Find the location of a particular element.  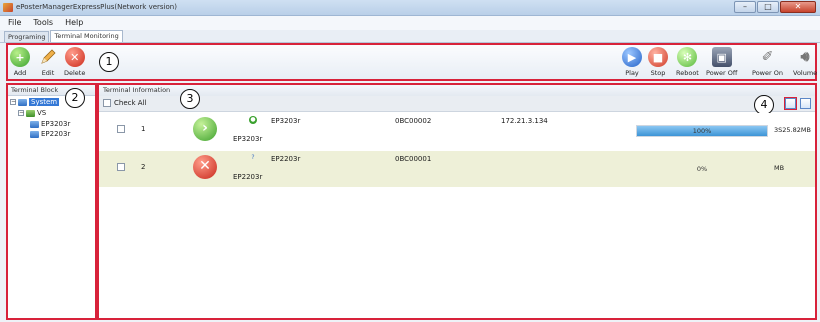

tab-strip: Programing Terminal Monitoring is located at coordinates (410, 36).